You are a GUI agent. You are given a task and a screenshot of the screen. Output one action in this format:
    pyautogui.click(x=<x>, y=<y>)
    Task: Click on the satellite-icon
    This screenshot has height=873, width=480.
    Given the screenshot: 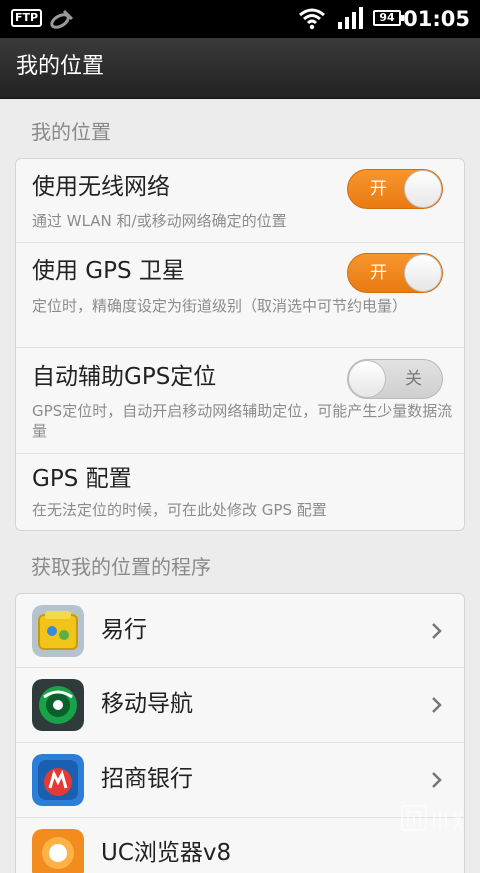 What is the action you would take?
    pyautogui.click(x=62, y=19)
    